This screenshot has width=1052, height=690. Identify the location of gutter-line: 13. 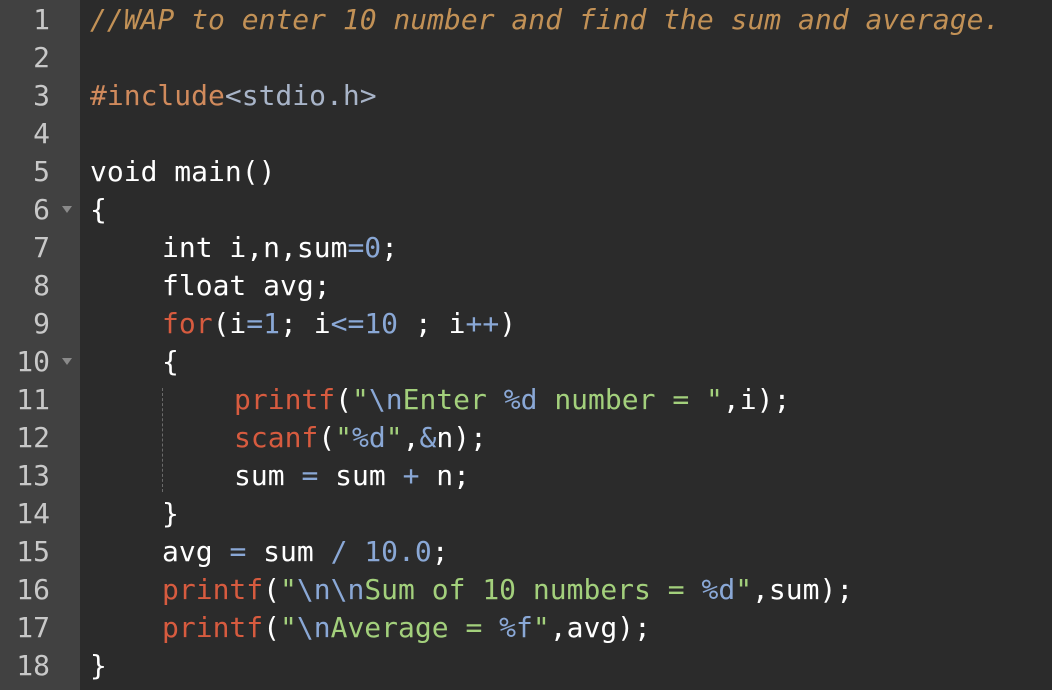
(40, 476).